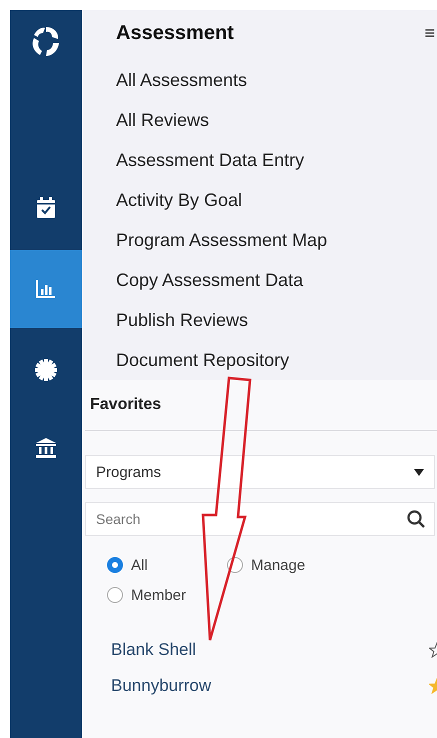 The height and width of the screenshot is (738, 437). What do you see at coordinates (46, 370) in the screenshot?
I see `gear-icon` at bounding box center [46, 370].